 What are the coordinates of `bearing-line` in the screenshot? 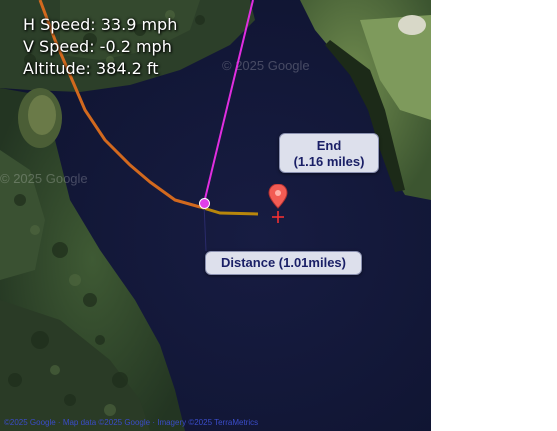 It's located at (228, 102).